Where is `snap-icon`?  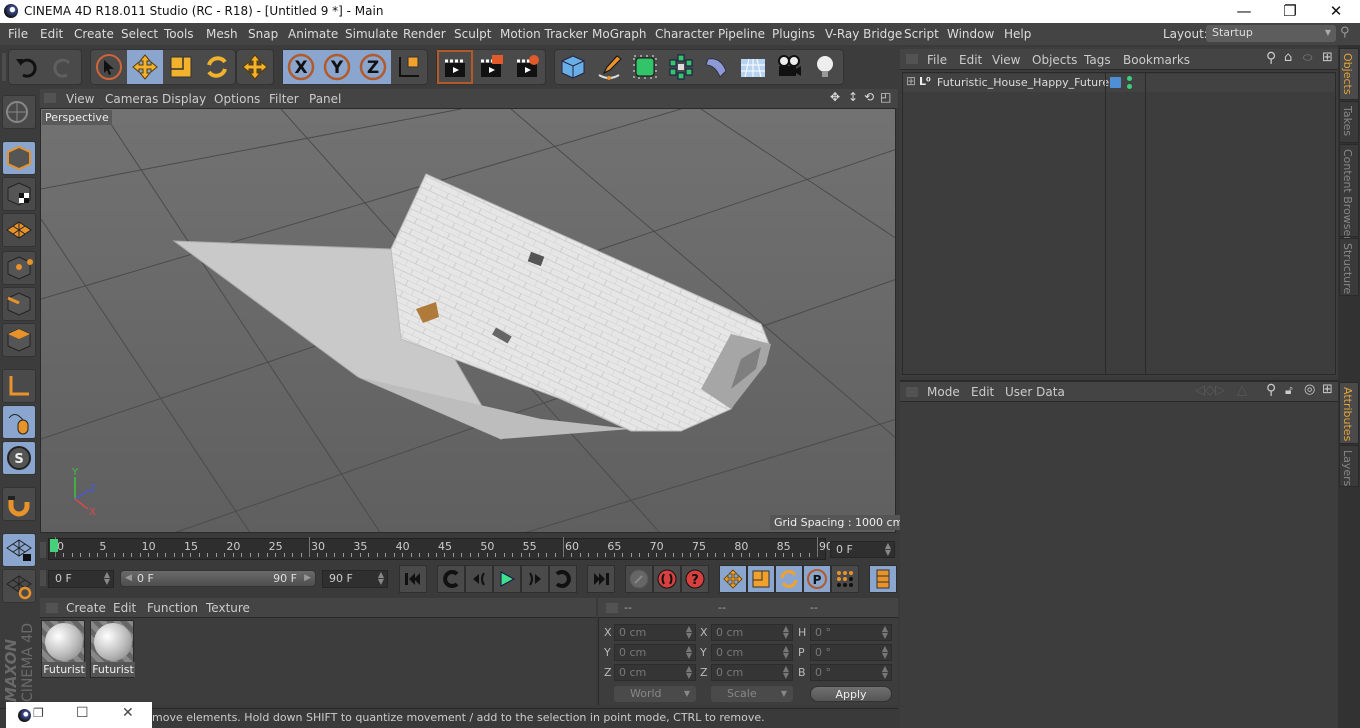 snap-icon is located at coordinates (19, 504).